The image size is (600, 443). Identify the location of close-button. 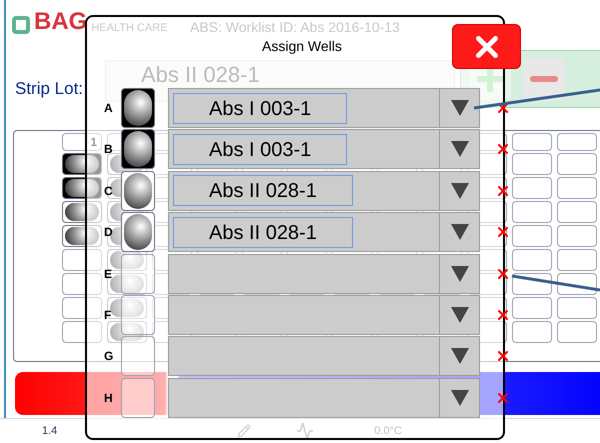
(486, 46).